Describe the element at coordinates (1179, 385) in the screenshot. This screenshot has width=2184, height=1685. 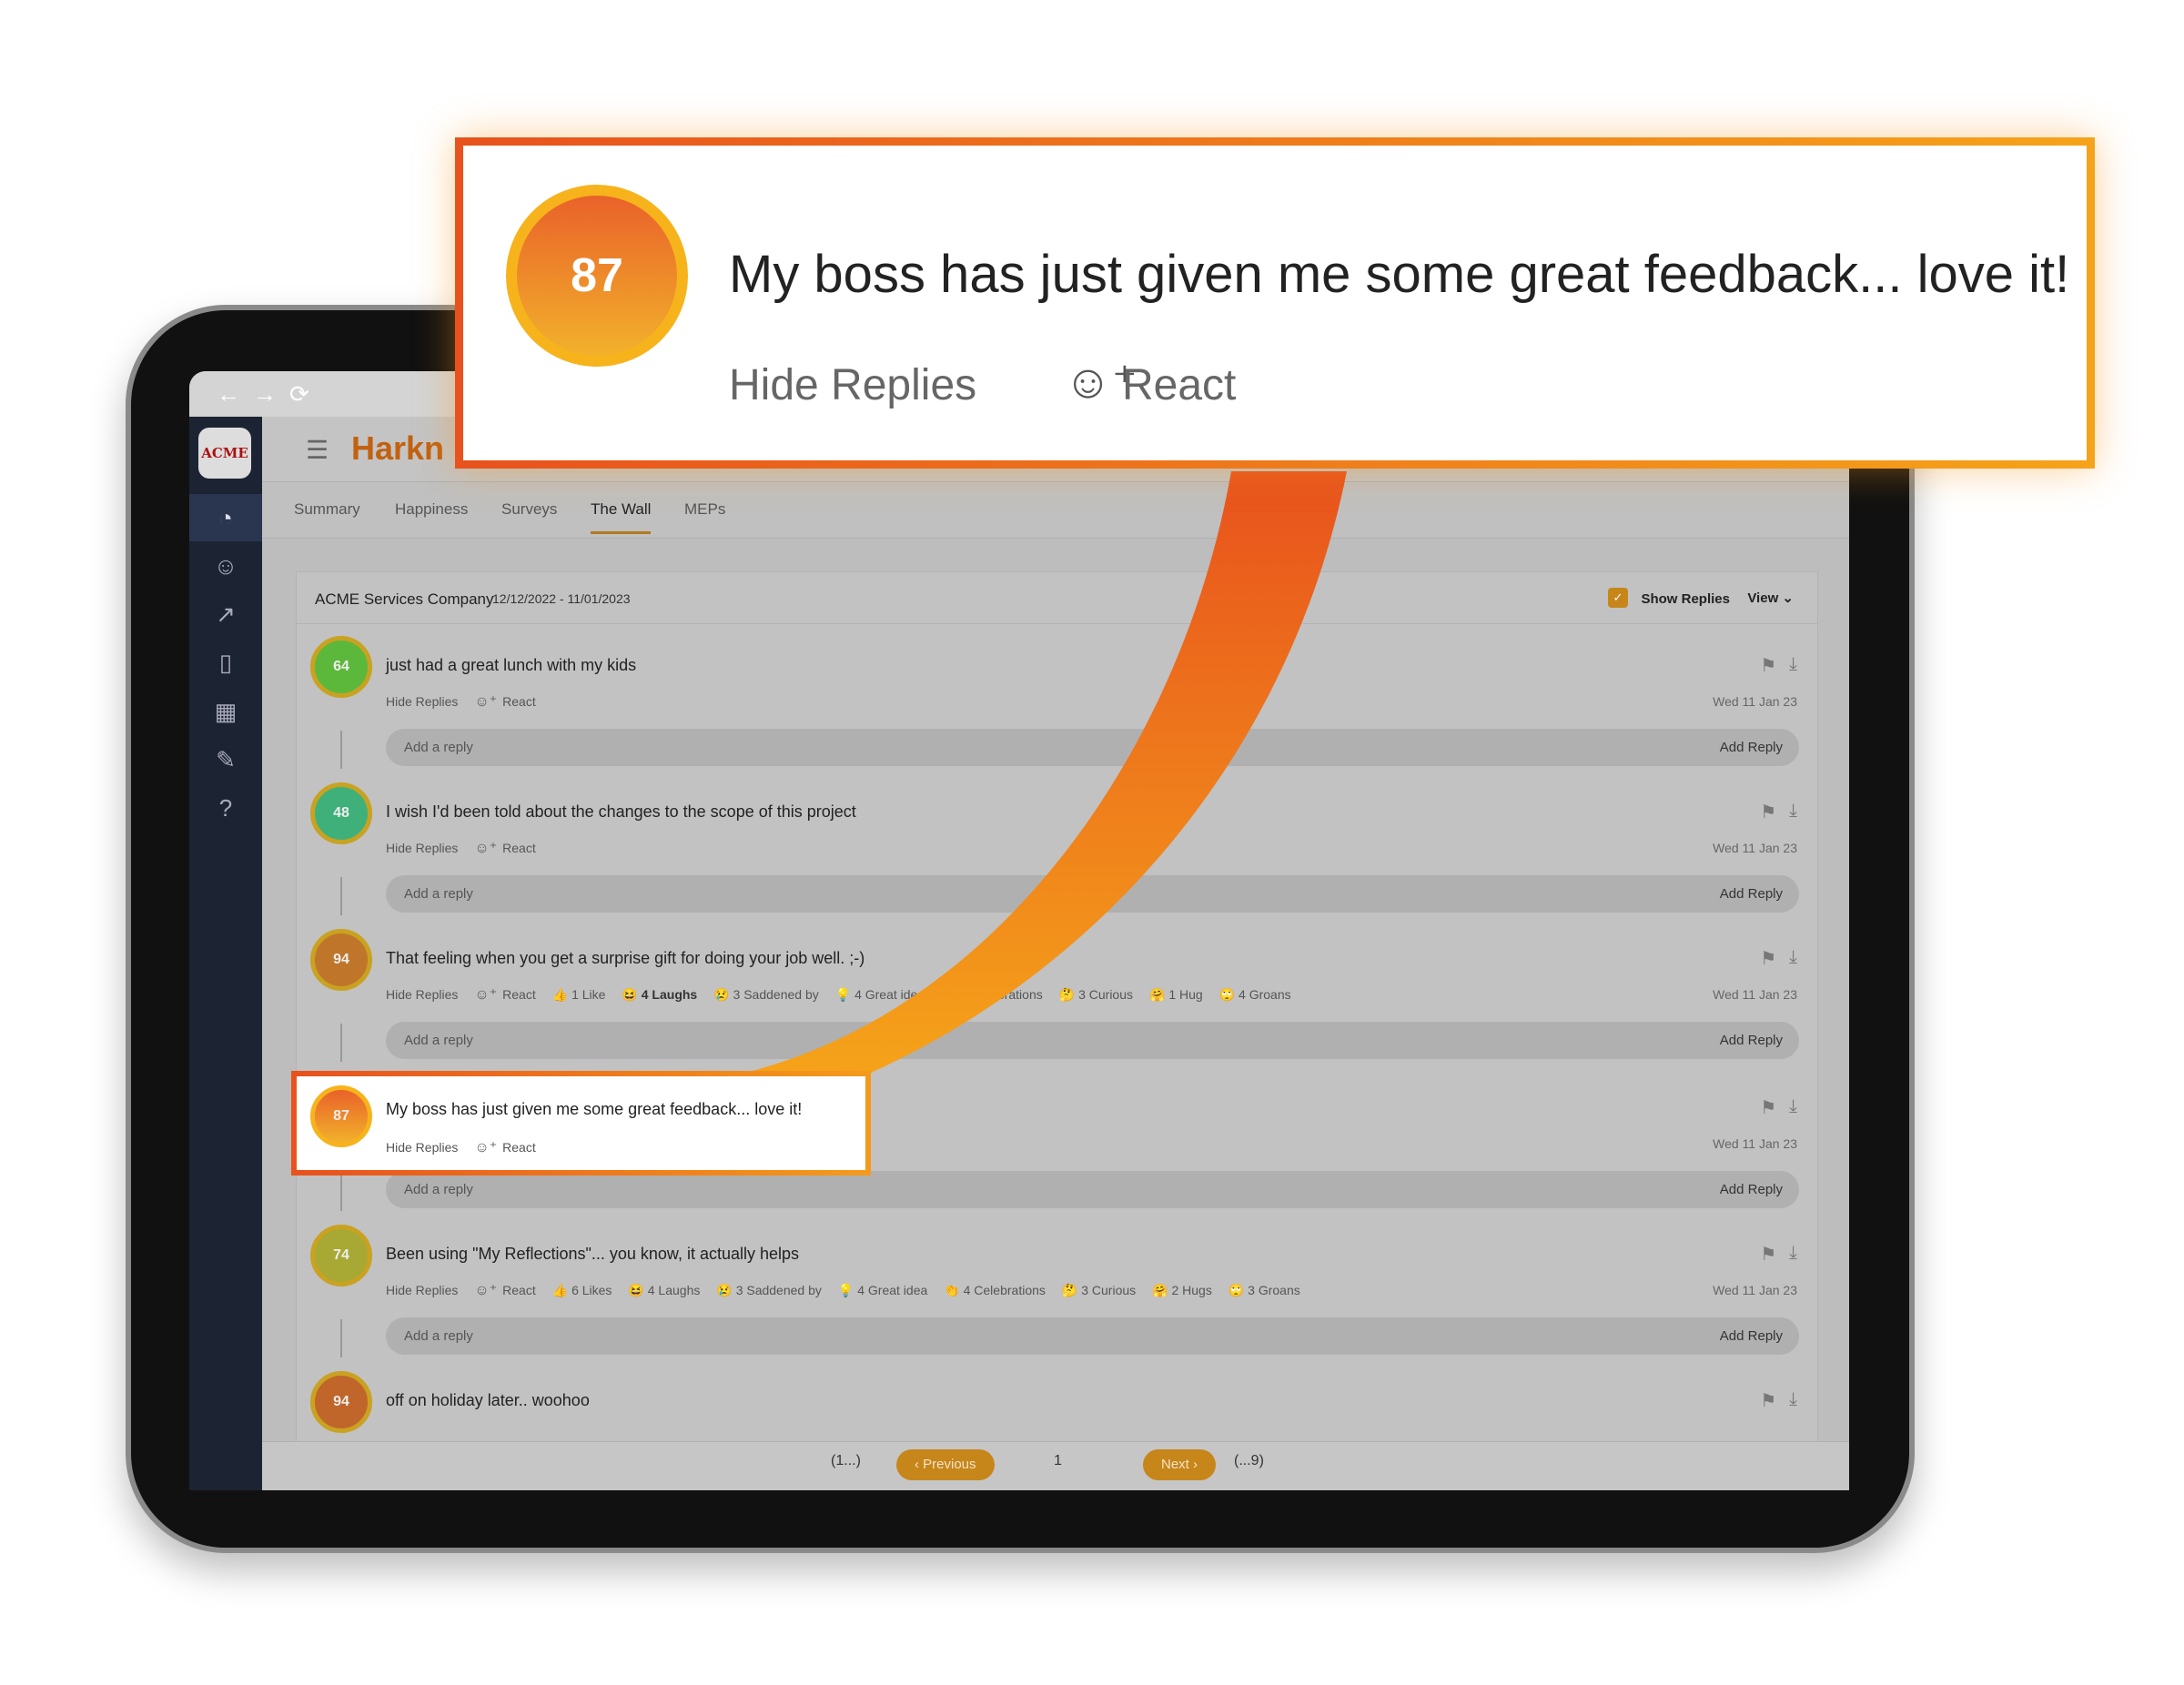
I see `react-button: React` at that location.